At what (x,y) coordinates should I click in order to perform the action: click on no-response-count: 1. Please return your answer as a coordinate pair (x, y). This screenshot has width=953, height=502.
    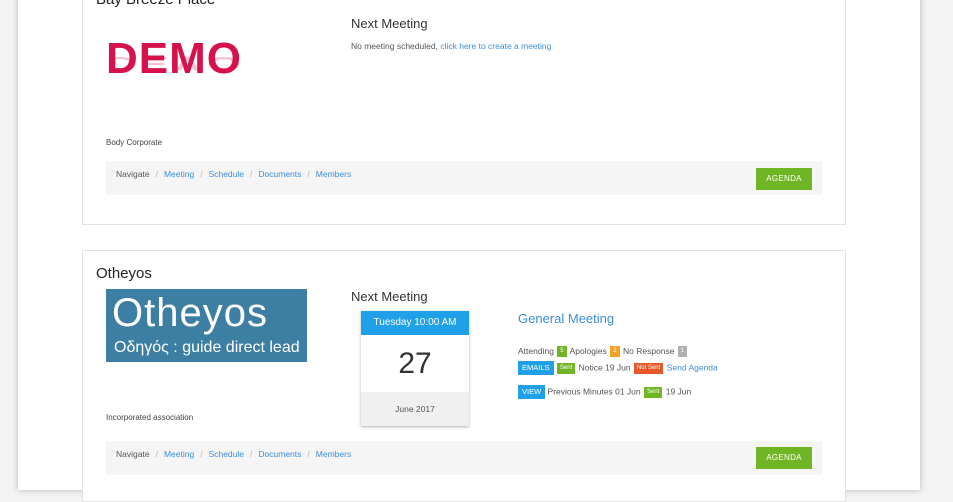
    Looking at the image, I should click on (682, 352).